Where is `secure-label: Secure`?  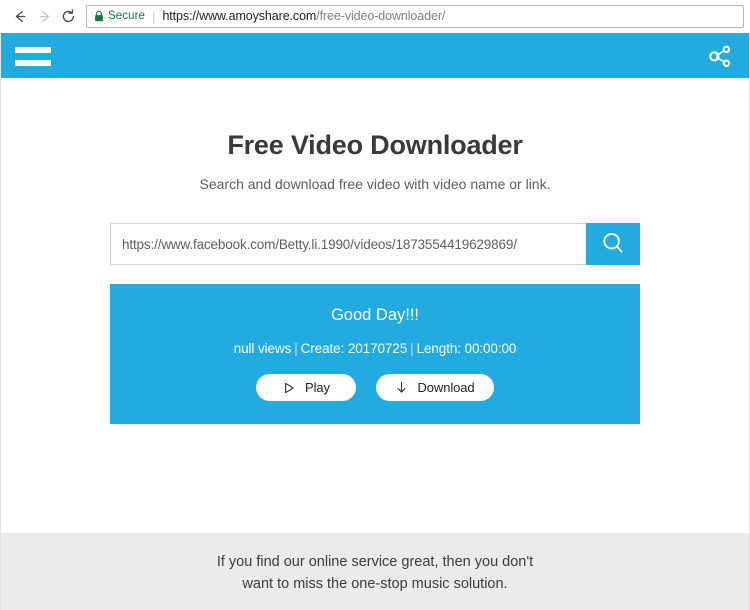
secure-label: Secure is located at coordinates (127, 16).